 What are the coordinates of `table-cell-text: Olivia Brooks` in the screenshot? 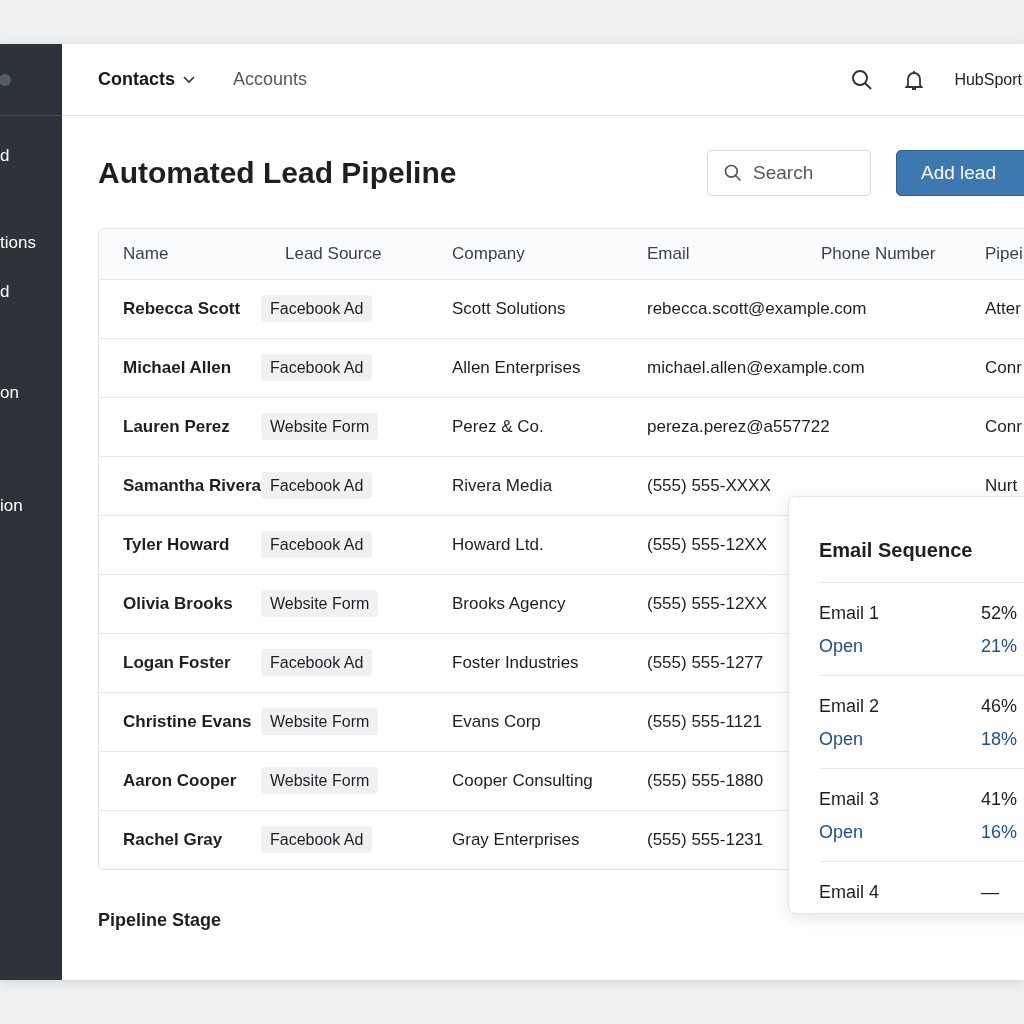 It's located at (178, 604).